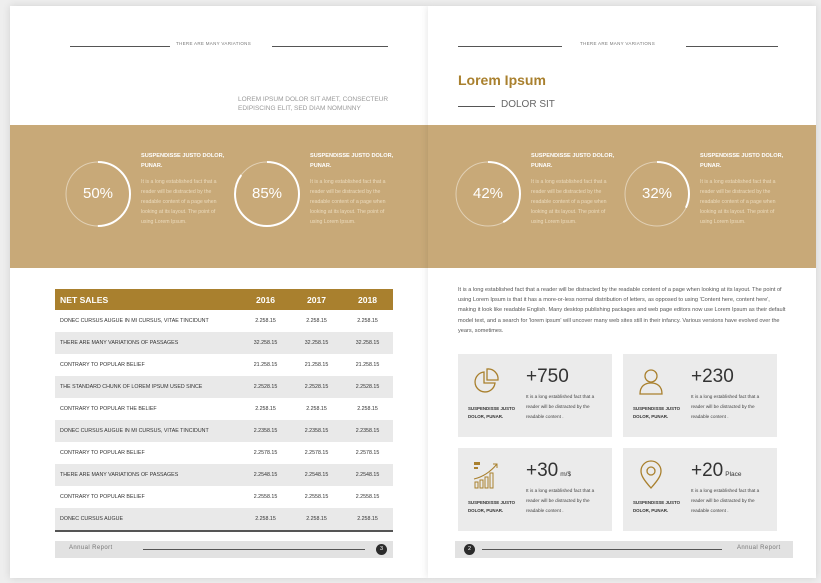 Image resolution: width=821 pixels, height=583 pixels. I want to click on subtitle-text: DOLOR SIT, so click(528, 104).